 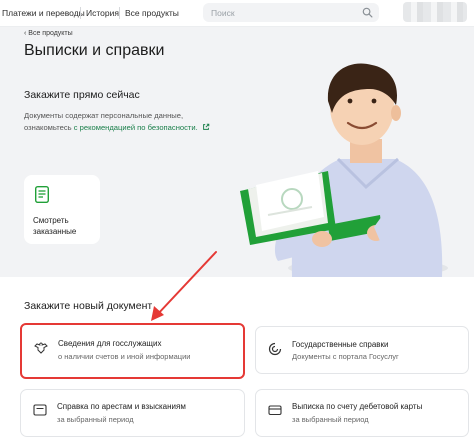 I want to click on back-link: ‹ Все продукты, so click(x=48, y=33).